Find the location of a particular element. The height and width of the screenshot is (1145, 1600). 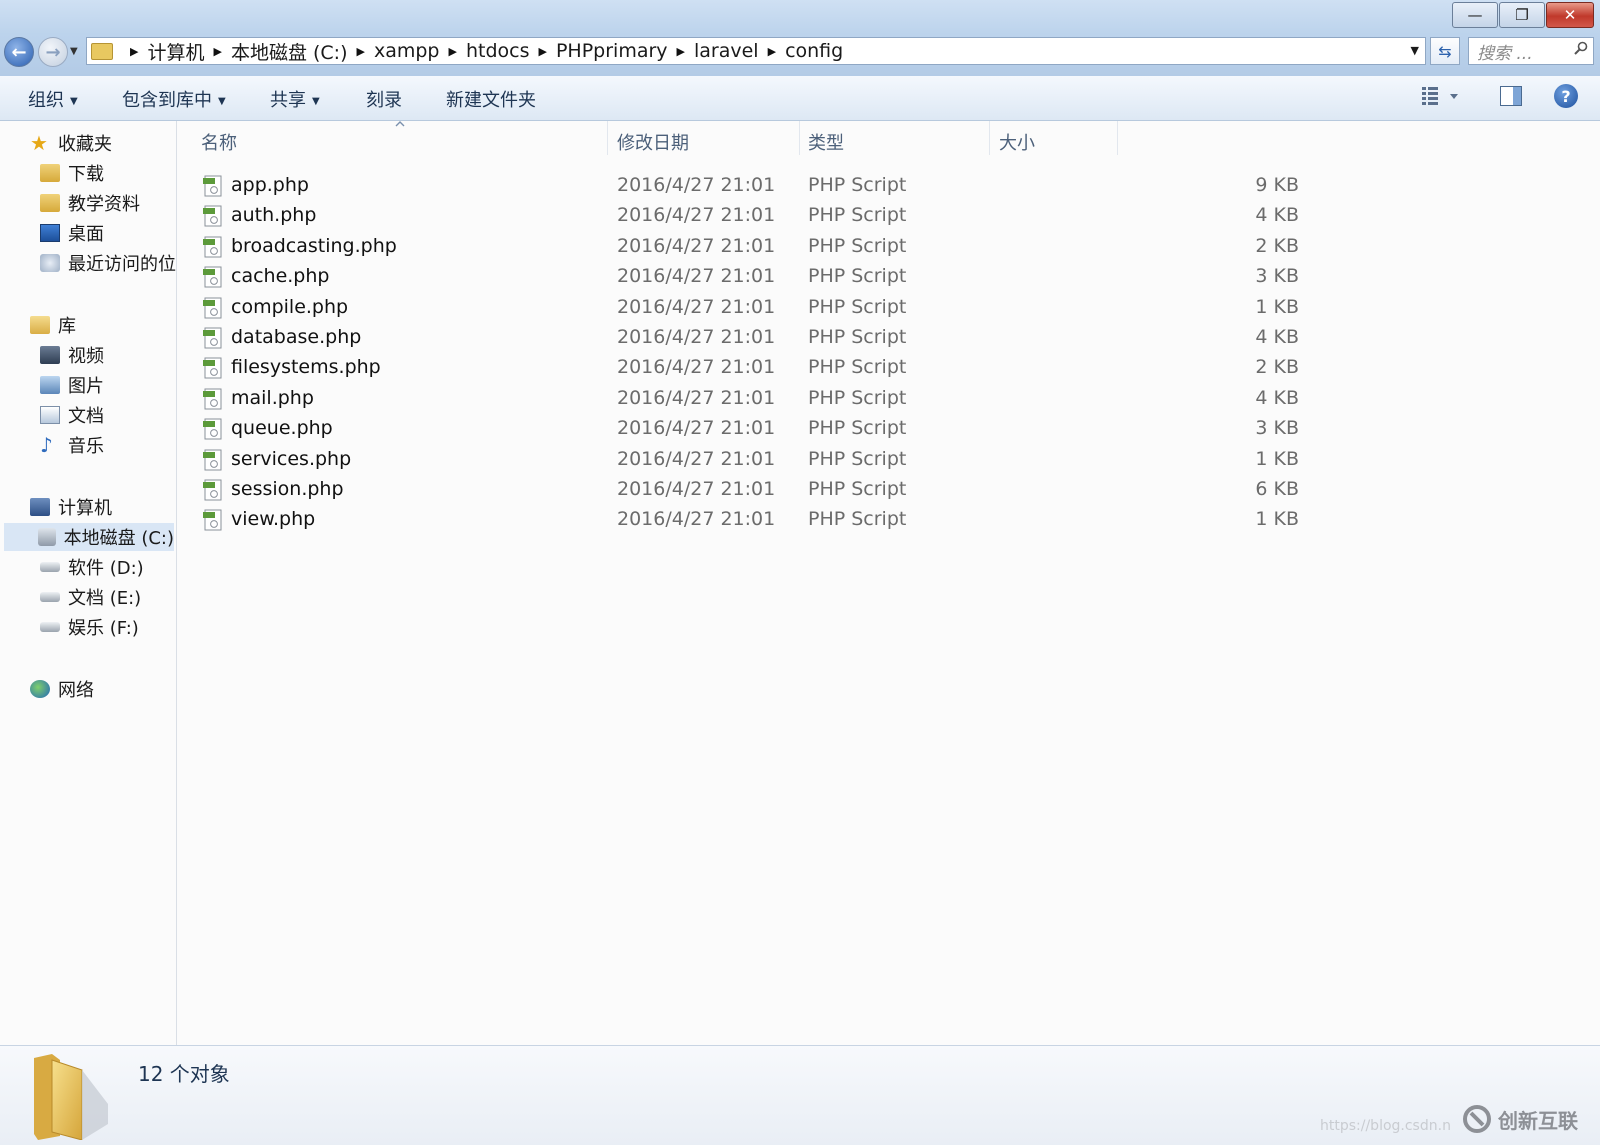

nav-favorites: ★ 收藏夹 is located at coordinates (71, 143).